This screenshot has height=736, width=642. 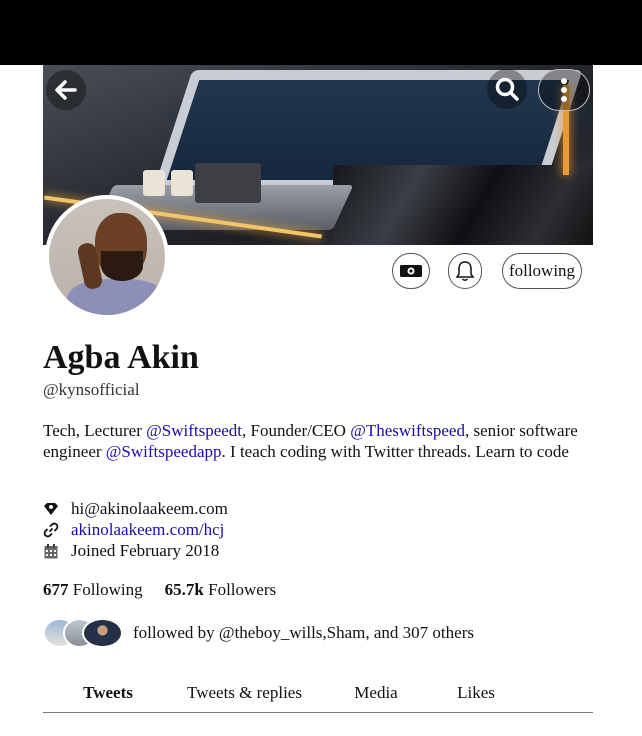 What do you see at coordinates (164, 451) in the screenshot?
I see `mention-link: @Swiftspeedapp` at bounding box center [164, 451].